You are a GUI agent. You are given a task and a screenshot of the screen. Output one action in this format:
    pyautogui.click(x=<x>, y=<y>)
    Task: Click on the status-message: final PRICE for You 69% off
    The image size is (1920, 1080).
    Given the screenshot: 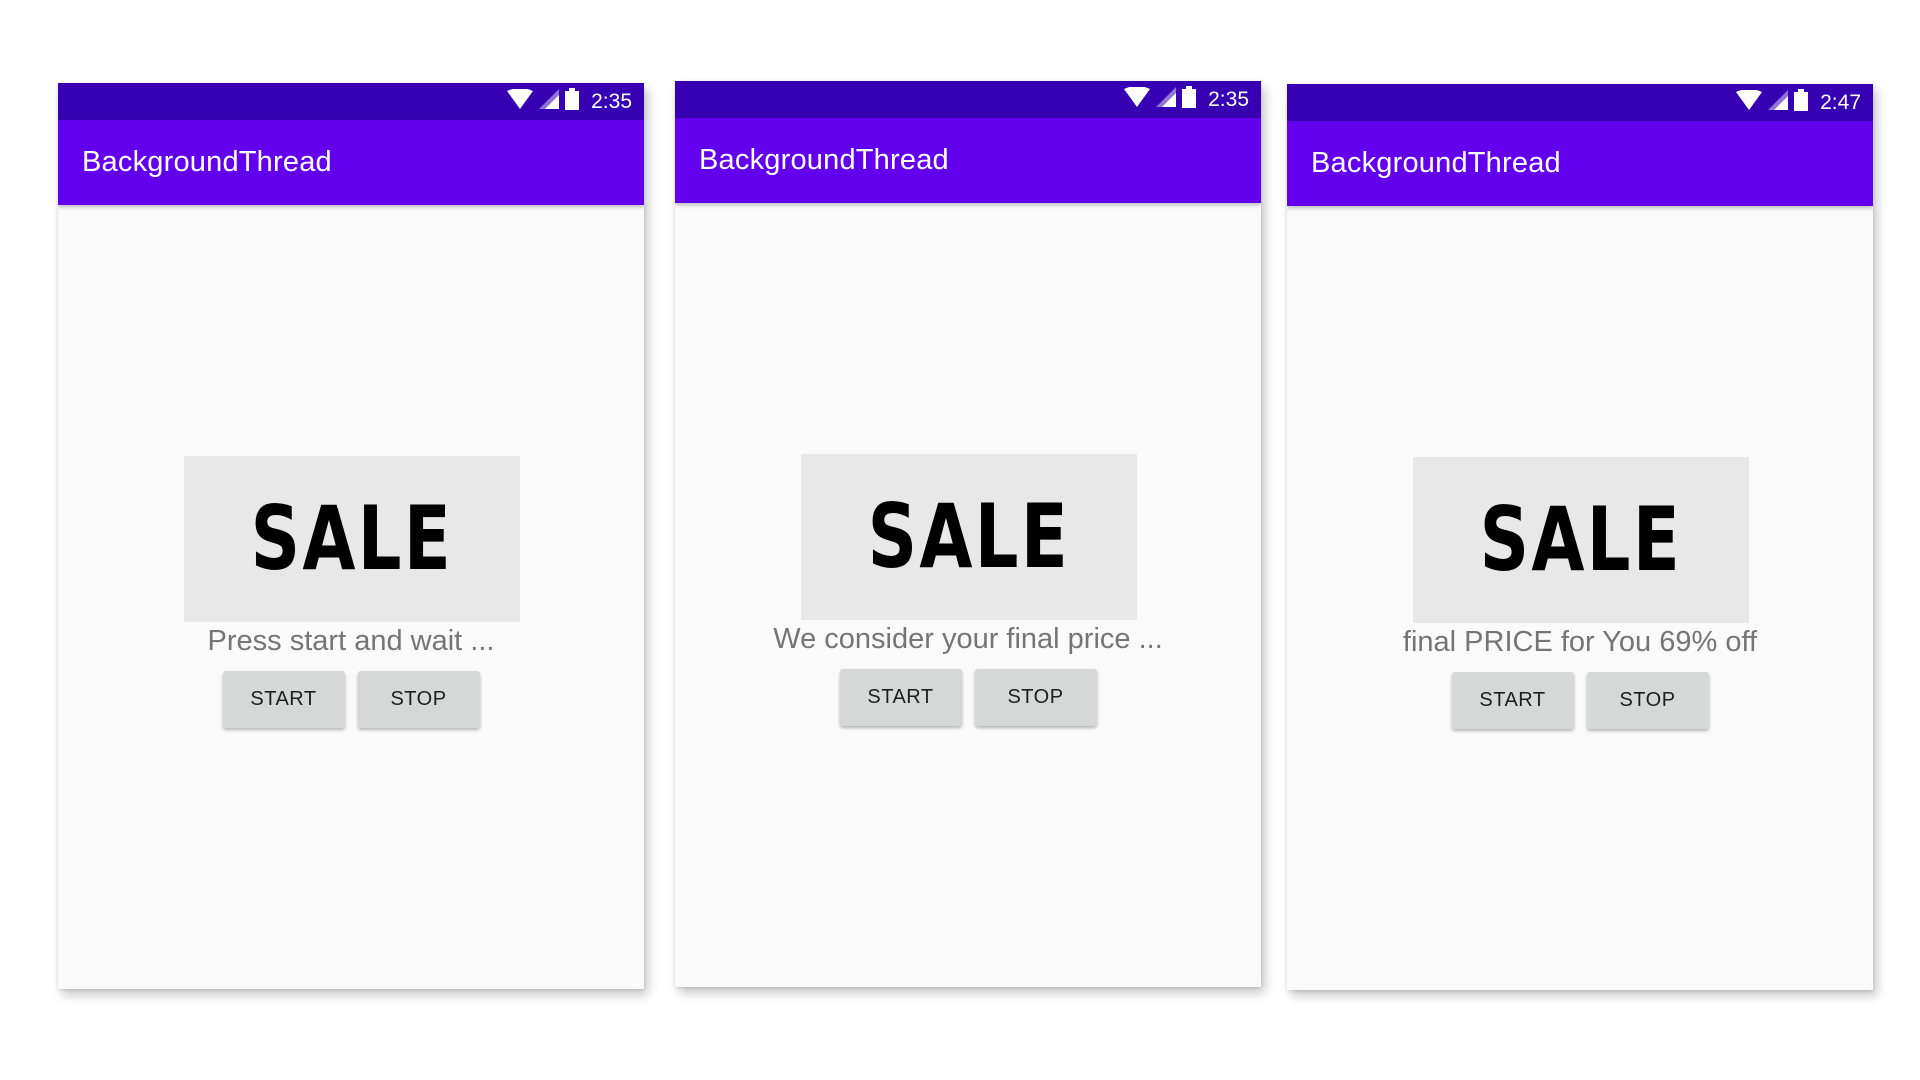 What is the action you would take?
    pyautogui.click(x=1580, y=642)
    